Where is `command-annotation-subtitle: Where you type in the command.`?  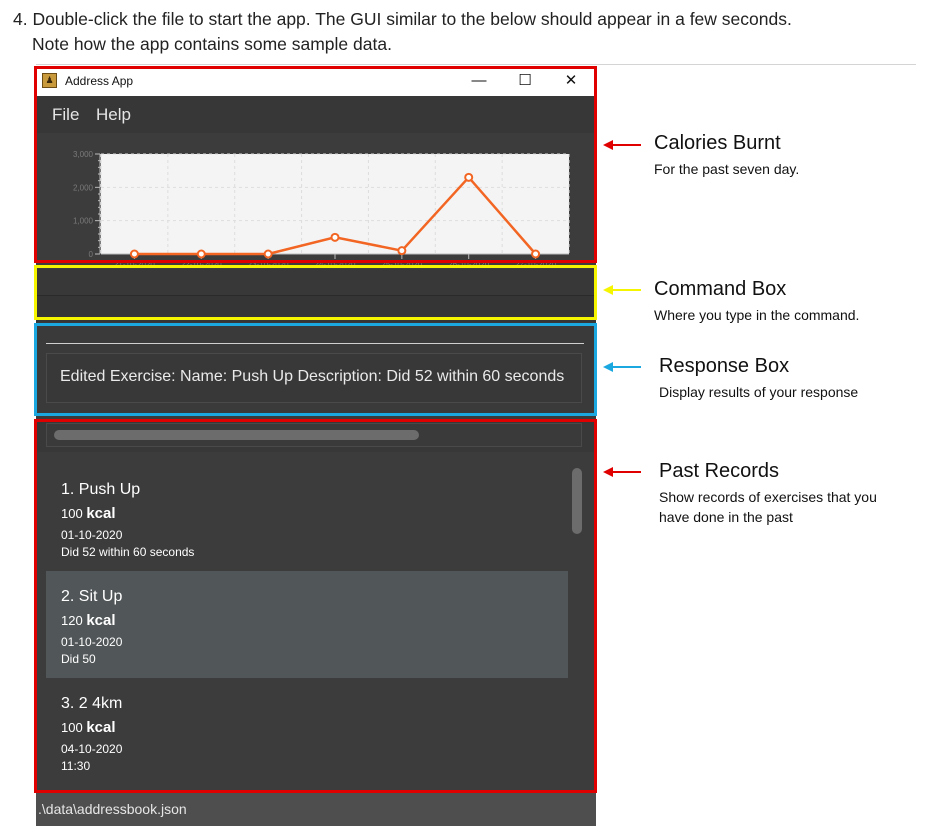 command-annotation-subtitle: Where you type in the command. is located at coordinates (757, 315).